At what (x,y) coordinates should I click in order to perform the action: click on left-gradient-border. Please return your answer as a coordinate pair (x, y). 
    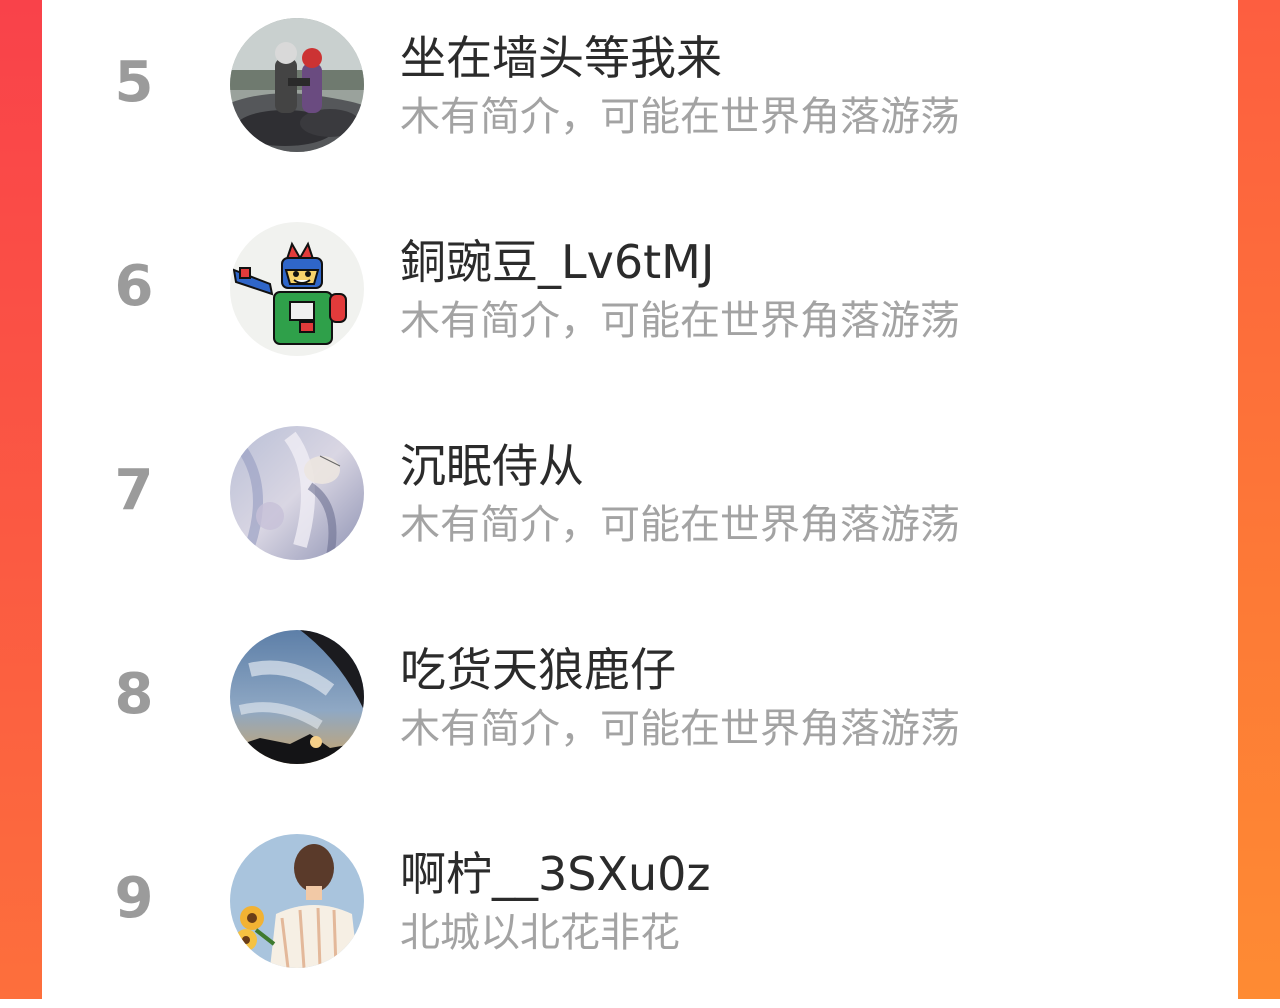
    Looking at the image, I should click on (21, 499).